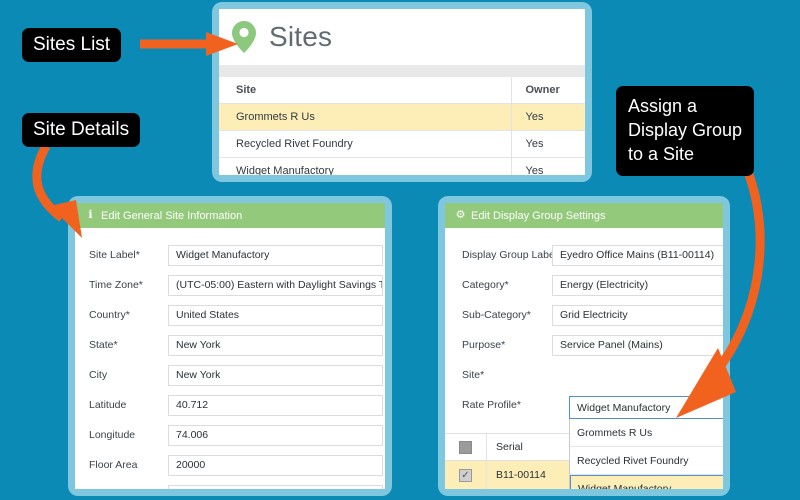  Describe the element at coordinates (685, 131) in the screenshot. I see `callout-assign-display-group: Assign a Display Group to a Site` at that location.